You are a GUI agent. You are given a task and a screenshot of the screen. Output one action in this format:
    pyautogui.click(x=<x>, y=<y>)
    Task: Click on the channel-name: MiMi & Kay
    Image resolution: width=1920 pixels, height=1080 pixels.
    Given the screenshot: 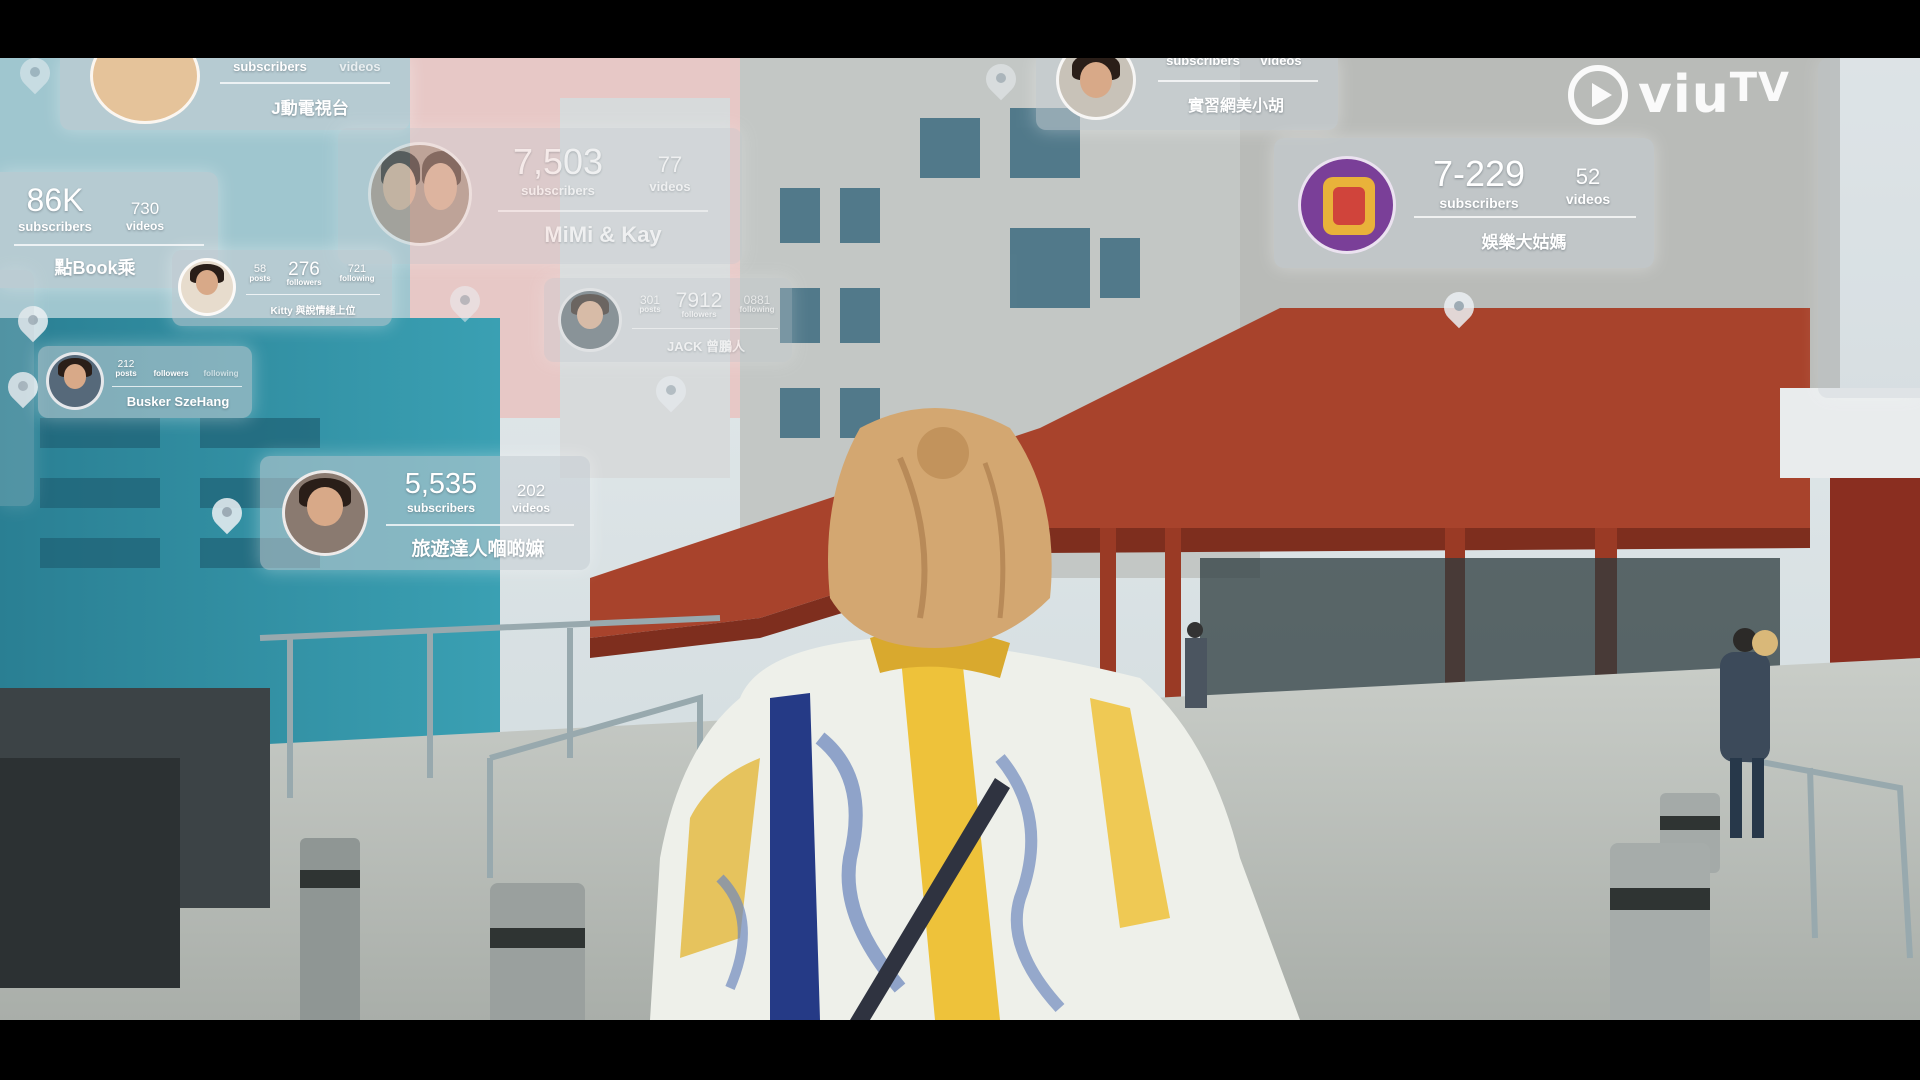 What is the action you would take?
    pyautogui.click(x=603, y=234)
    